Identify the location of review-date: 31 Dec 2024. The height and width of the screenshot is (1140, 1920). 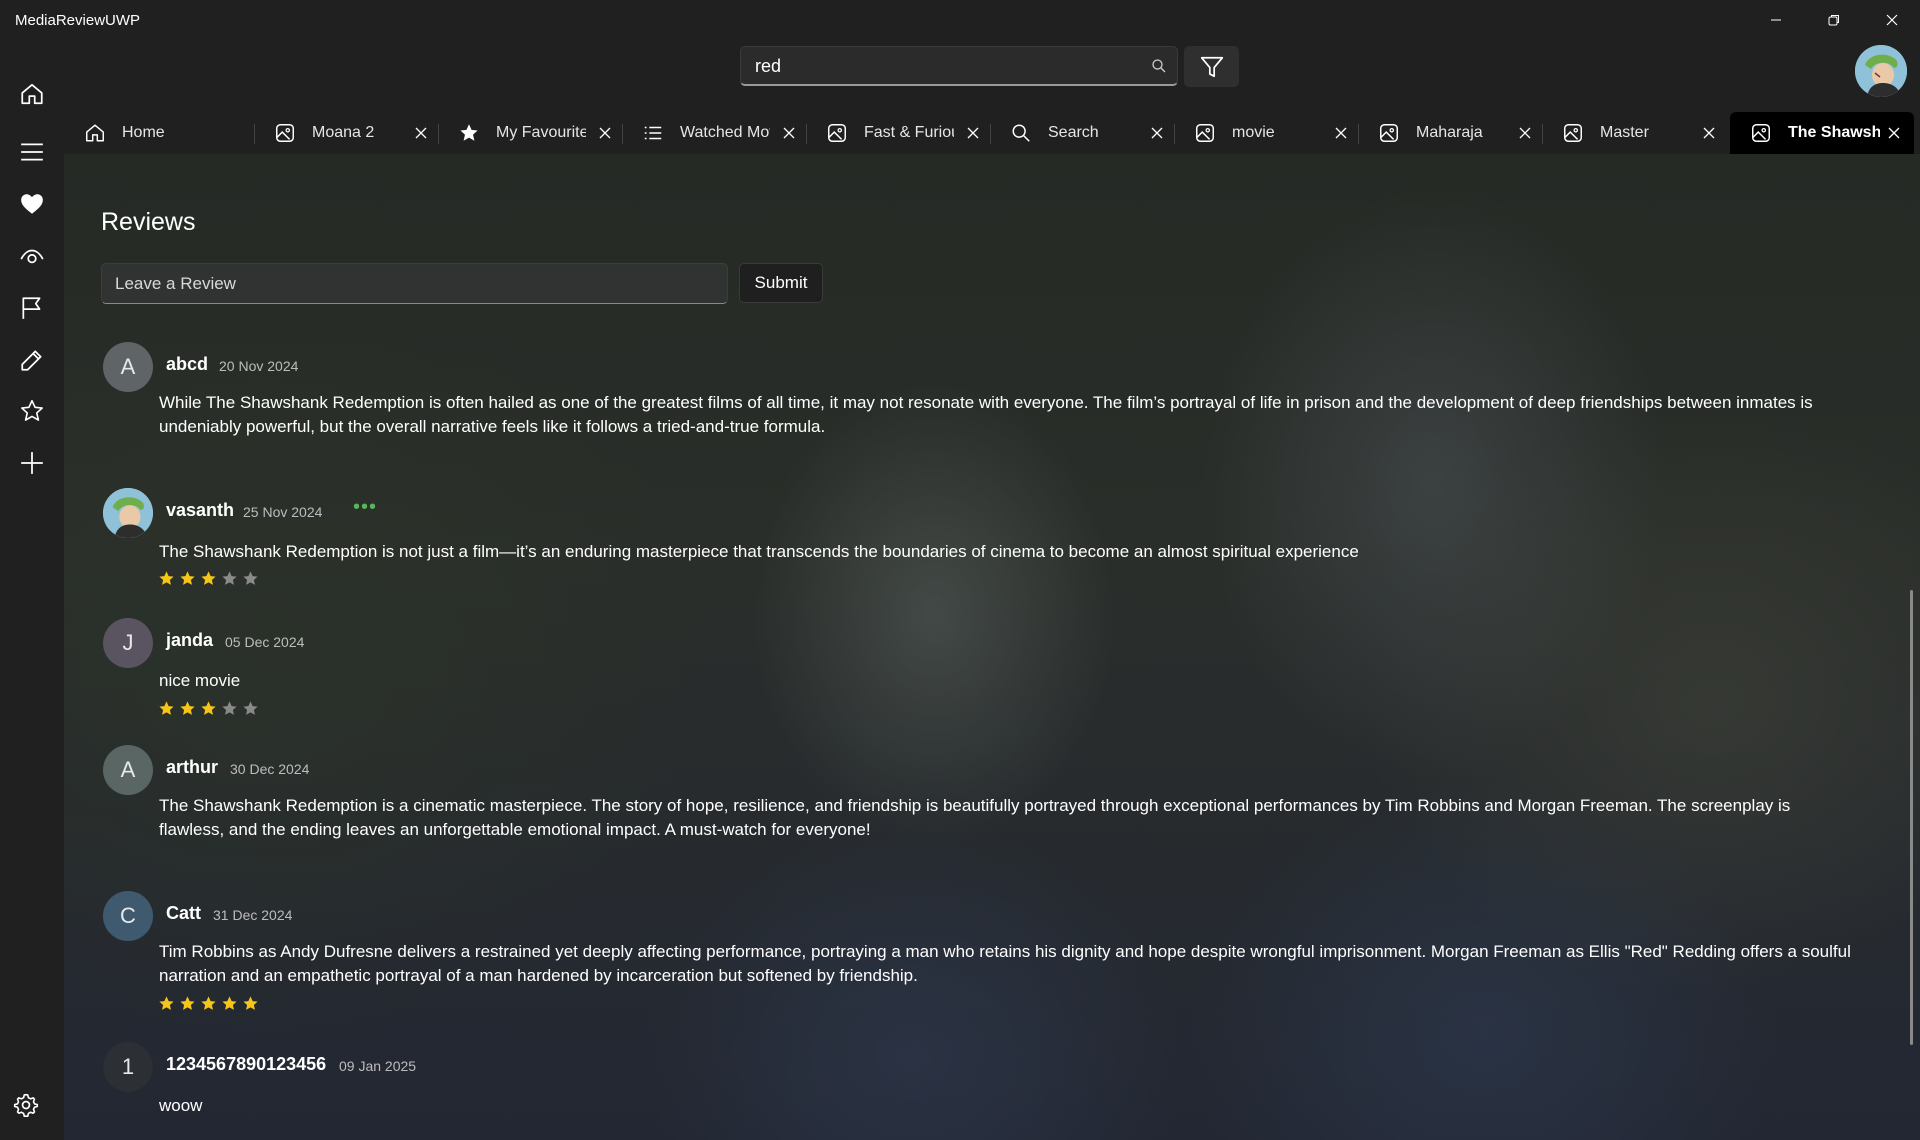
(253, 915).